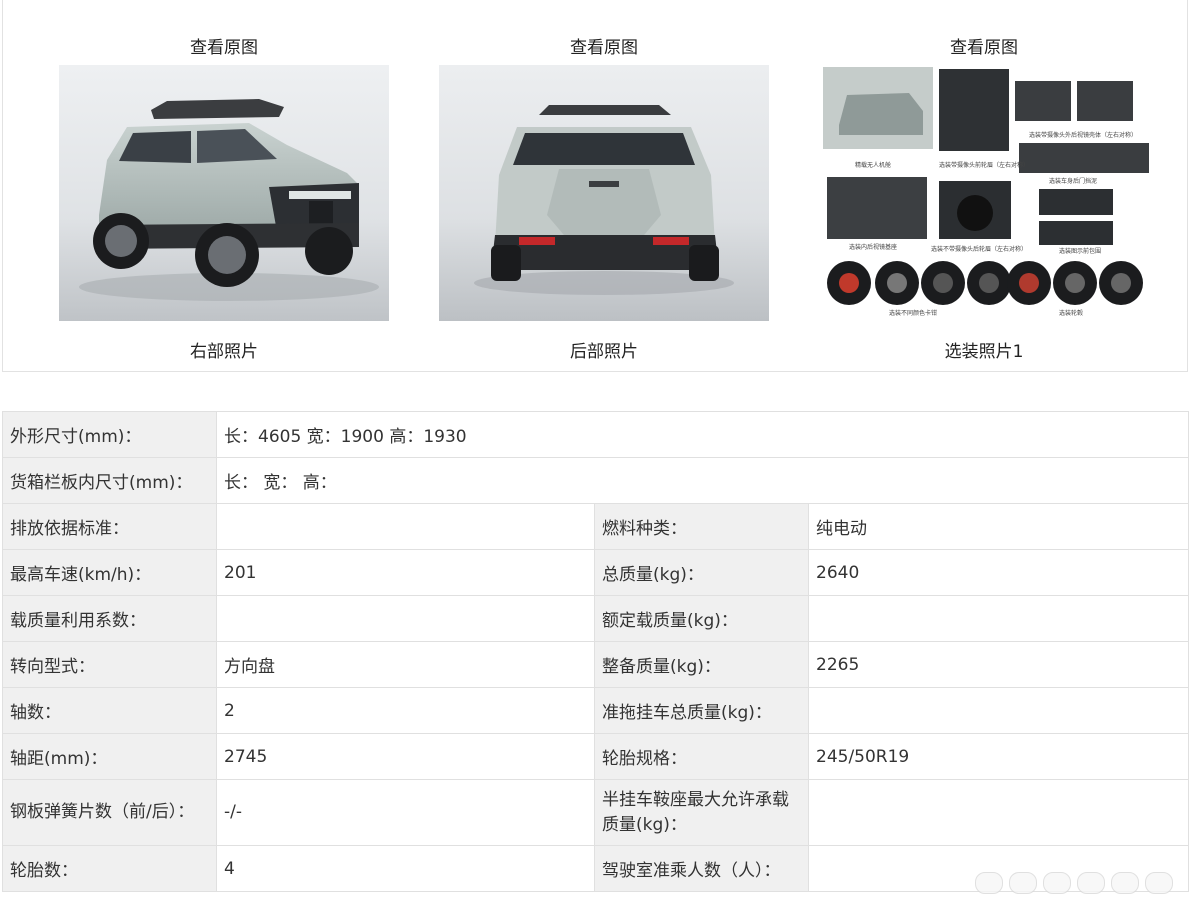  I want to click on option-label: 选装轮毂, so click(1071, 313).